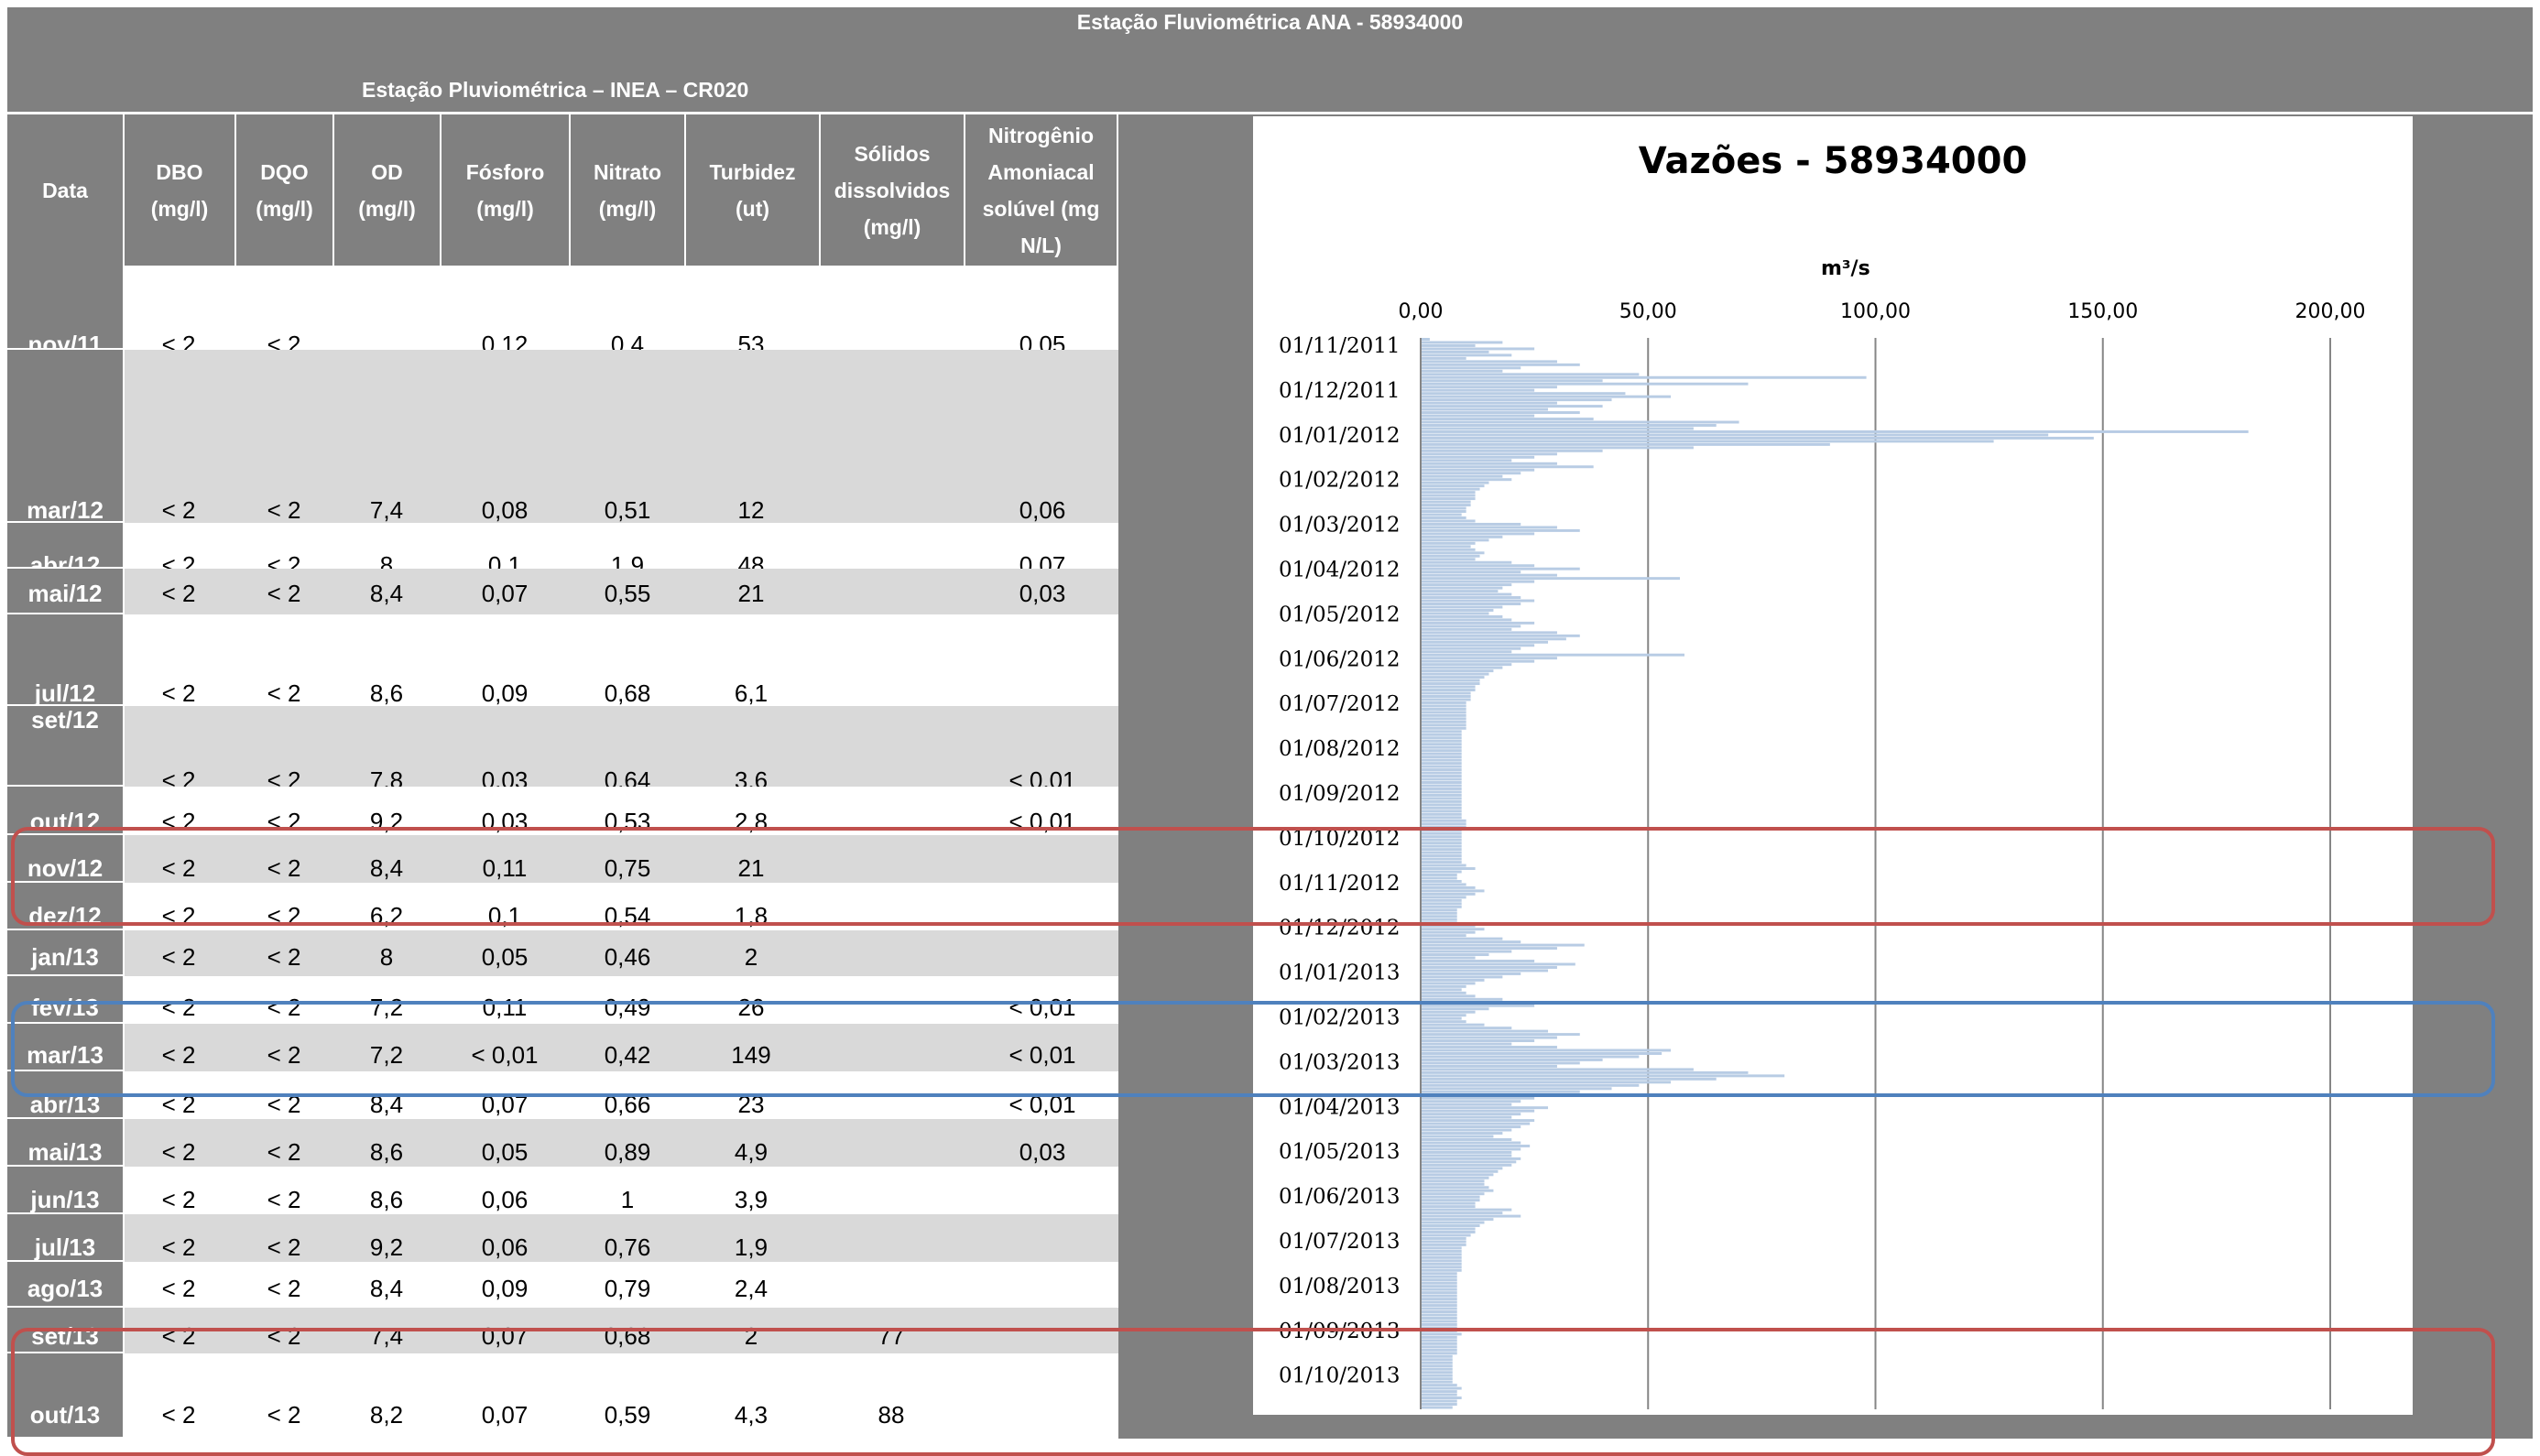  I want to click on column-header-line: OD, so click(387, 171).